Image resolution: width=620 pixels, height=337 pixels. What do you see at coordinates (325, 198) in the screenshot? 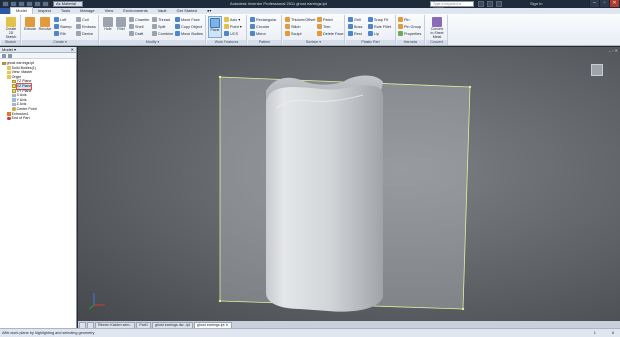
I see `solid-body` at bounding box center [325, 198].